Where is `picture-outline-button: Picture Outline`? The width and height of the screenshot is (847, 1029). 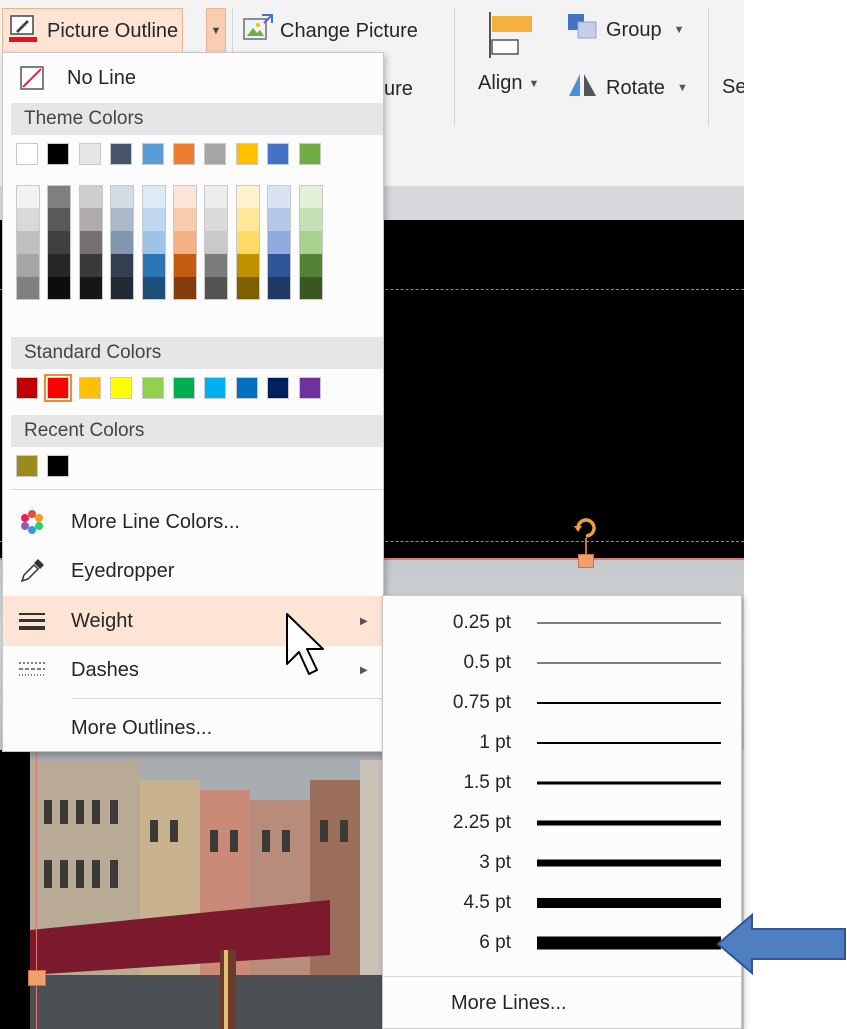 picture-outline-button: Picture Outline is located at coordinates (93, 31).